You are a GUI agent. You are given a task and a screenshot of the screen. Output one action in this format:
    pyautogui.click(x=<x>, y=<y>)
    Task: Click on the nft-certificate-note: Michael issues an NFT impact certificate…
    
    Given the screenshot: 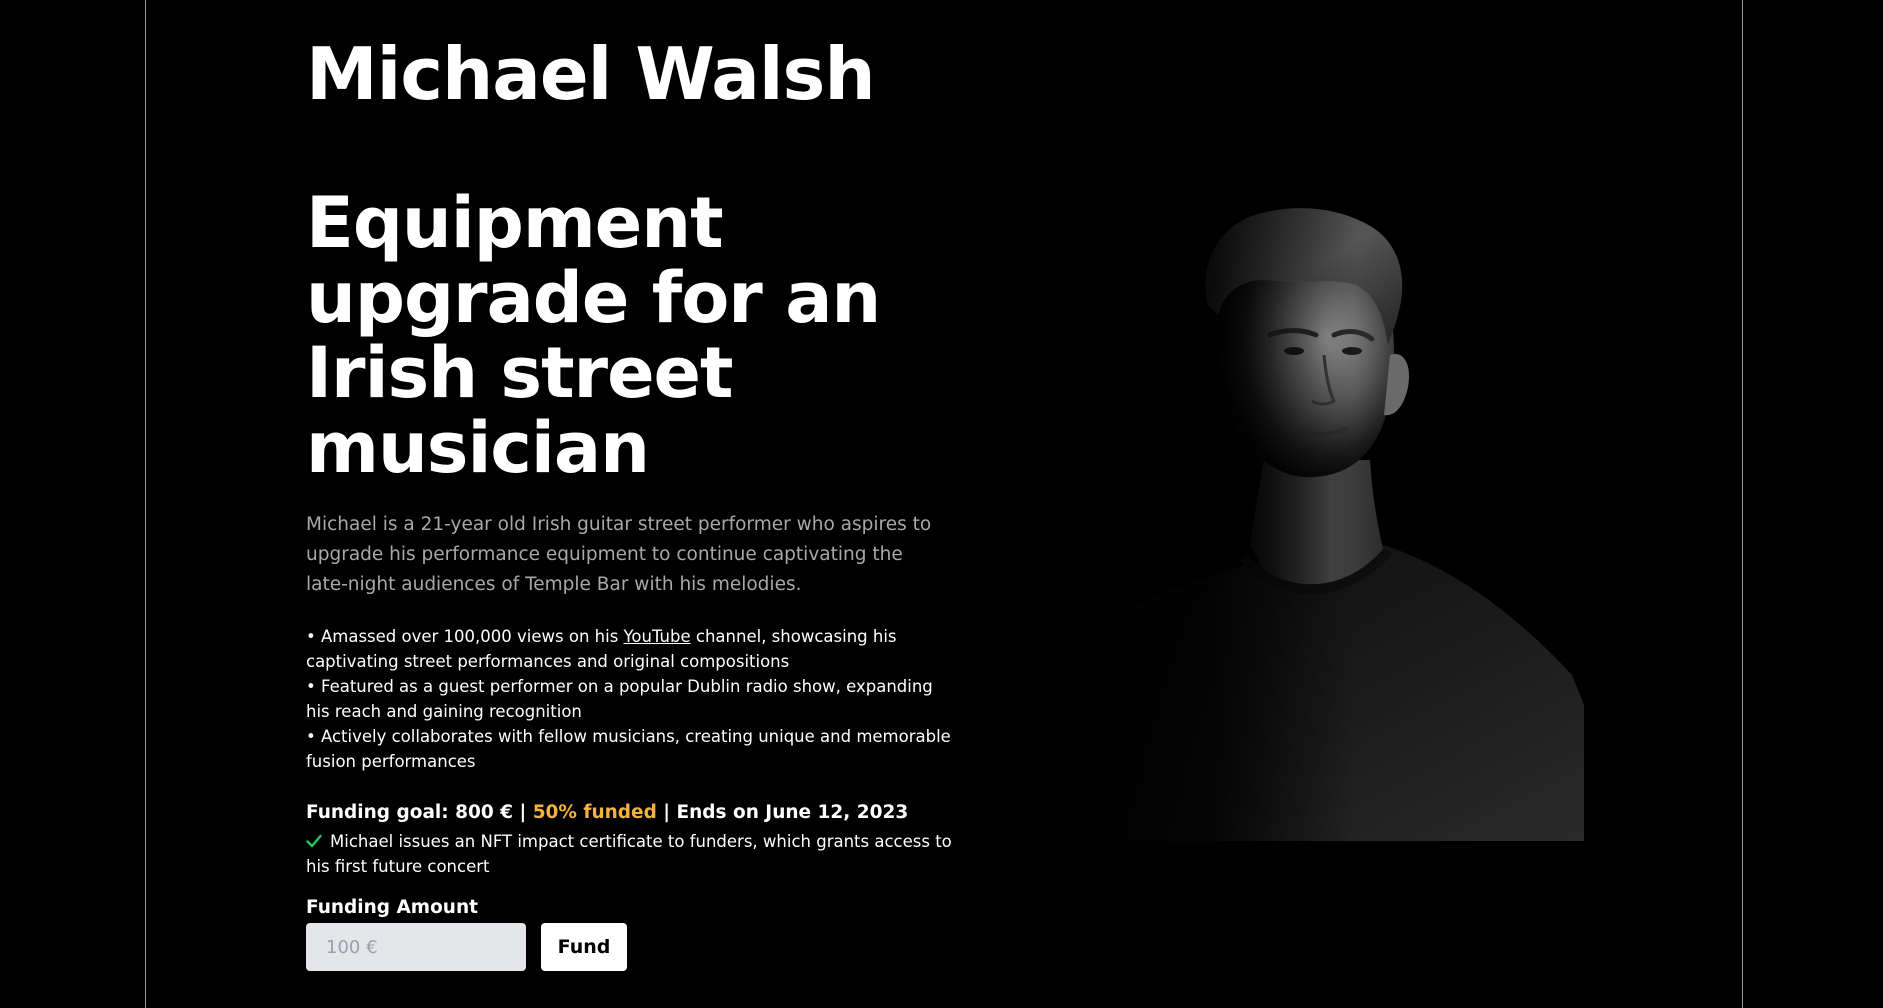 What is the action you would take?
    pyautogui.click(x=631, y=854)
    